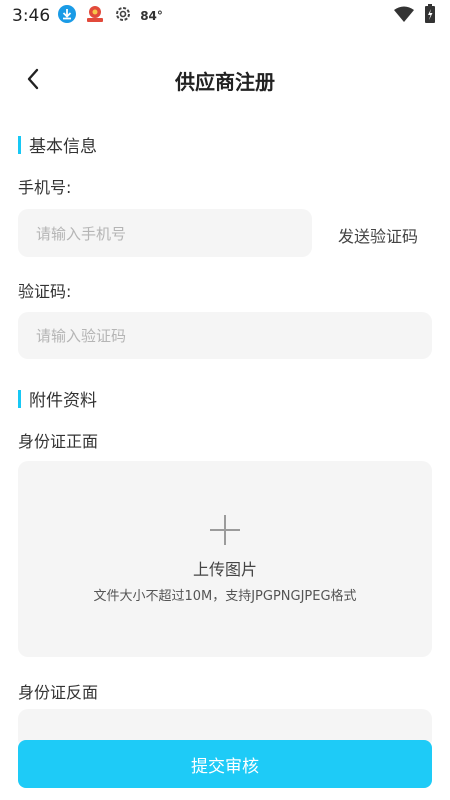 The width and height of the screenshot is (450, 800). I want to click on section-basic-info: 基本信息, so click(57, 144).